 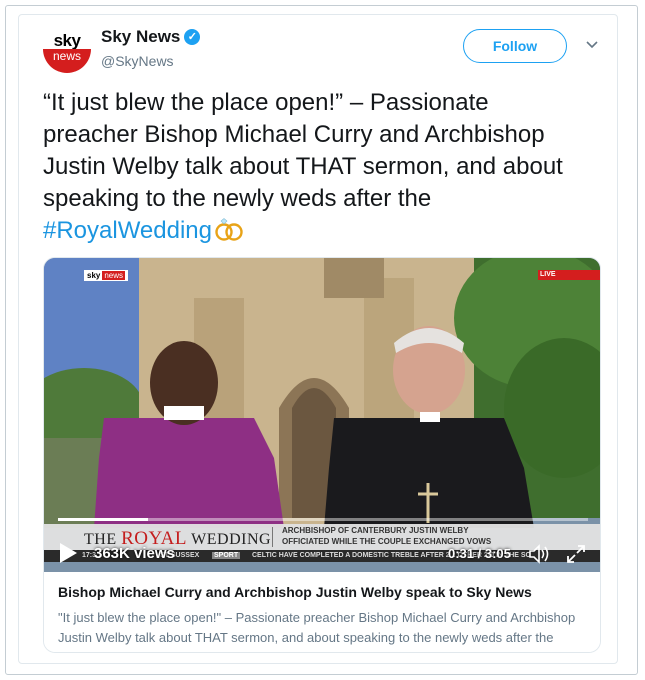 What do you see at coordinates (106, 275) in the screenshot?
I see `channel-logo: sky news` at bounding box center [106, 275].